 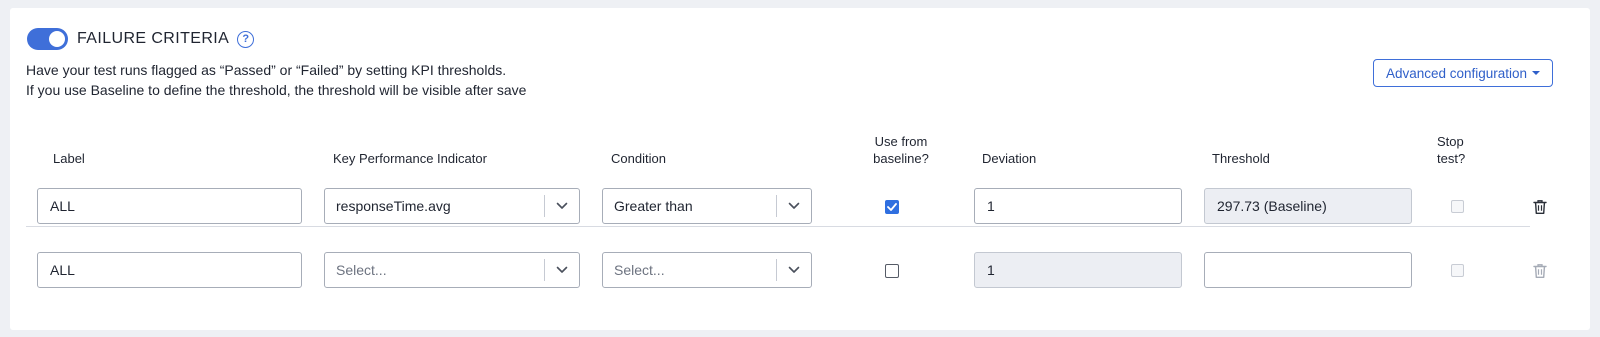 What do you see at coordinates (1450, 141) in the screenshot?
I see `stop-test-header-line1: Stop` at bounding box center [1450, 141].